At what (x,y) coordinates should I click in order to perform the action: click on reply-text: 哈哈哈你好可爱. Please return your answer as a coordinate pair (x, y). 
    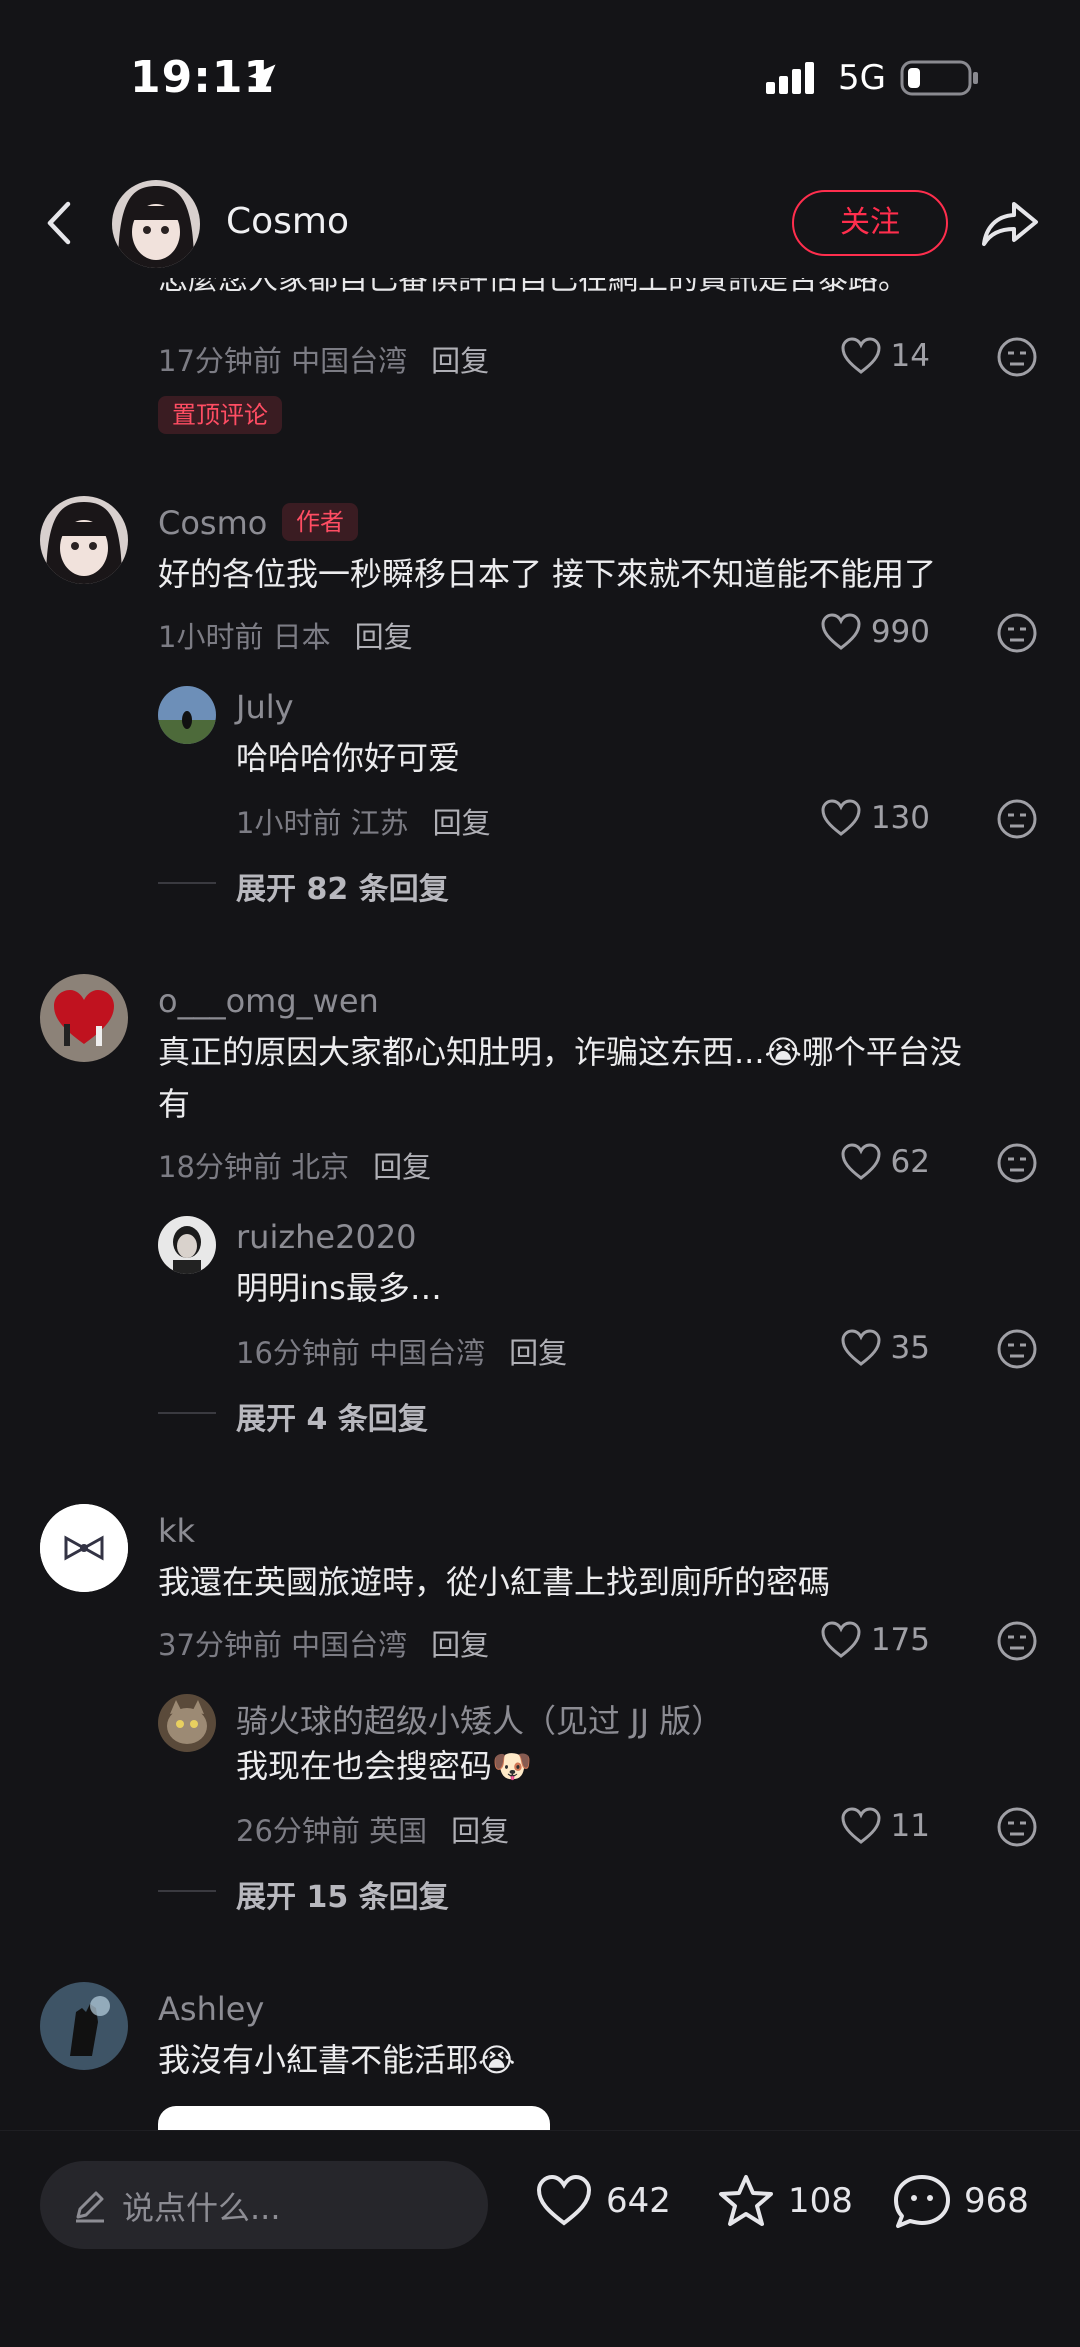
    Looking at the image, I should click on (348, 758).